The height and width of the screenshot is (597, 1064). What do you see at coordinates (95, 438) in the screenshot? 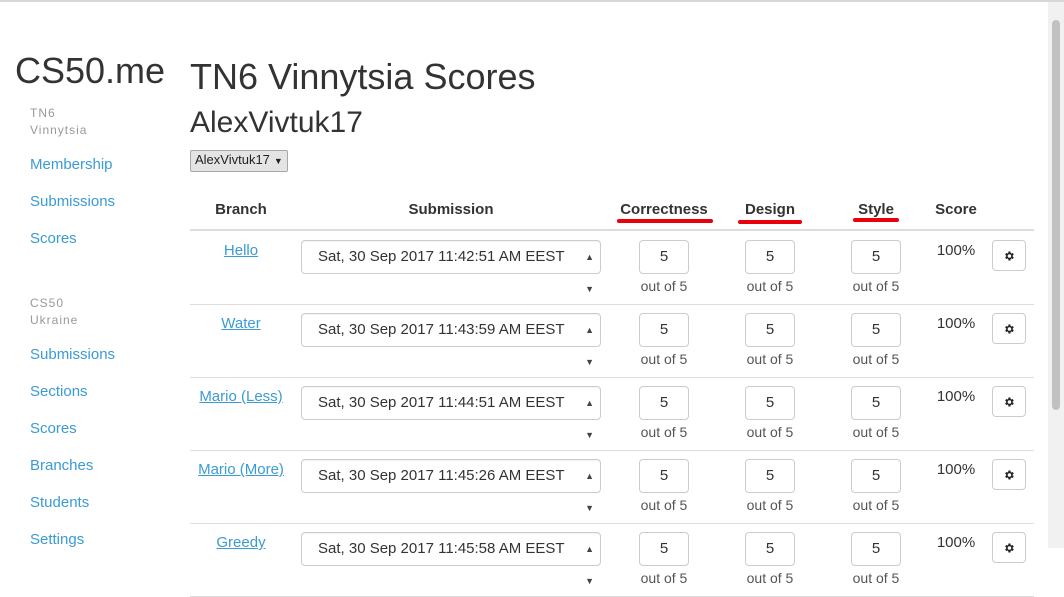
I see `sidebar-item-course-scores: Scores` at bounding box center [95, 438].